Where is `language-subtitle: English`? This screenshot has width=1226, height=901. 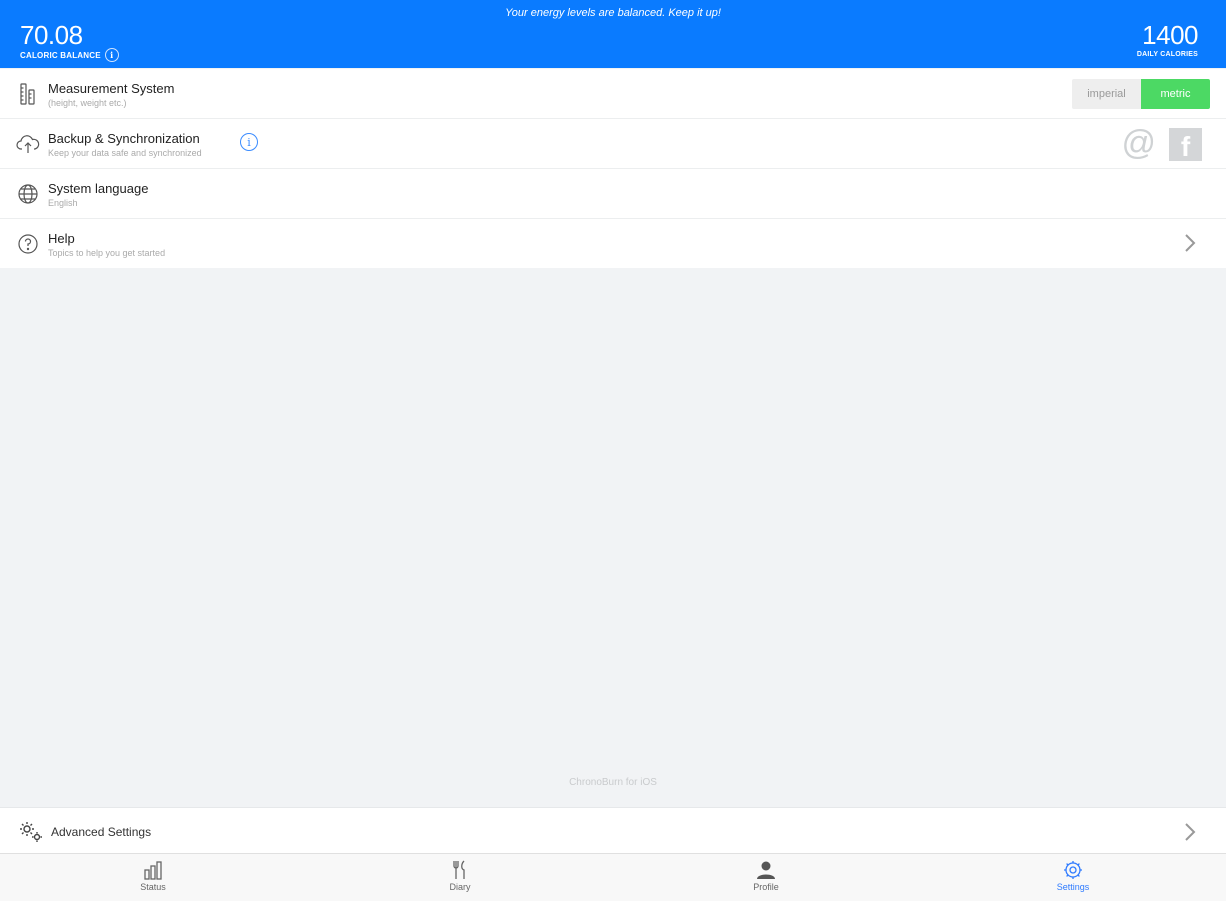 language-subtitle: English is located at coordinates (63, 203).